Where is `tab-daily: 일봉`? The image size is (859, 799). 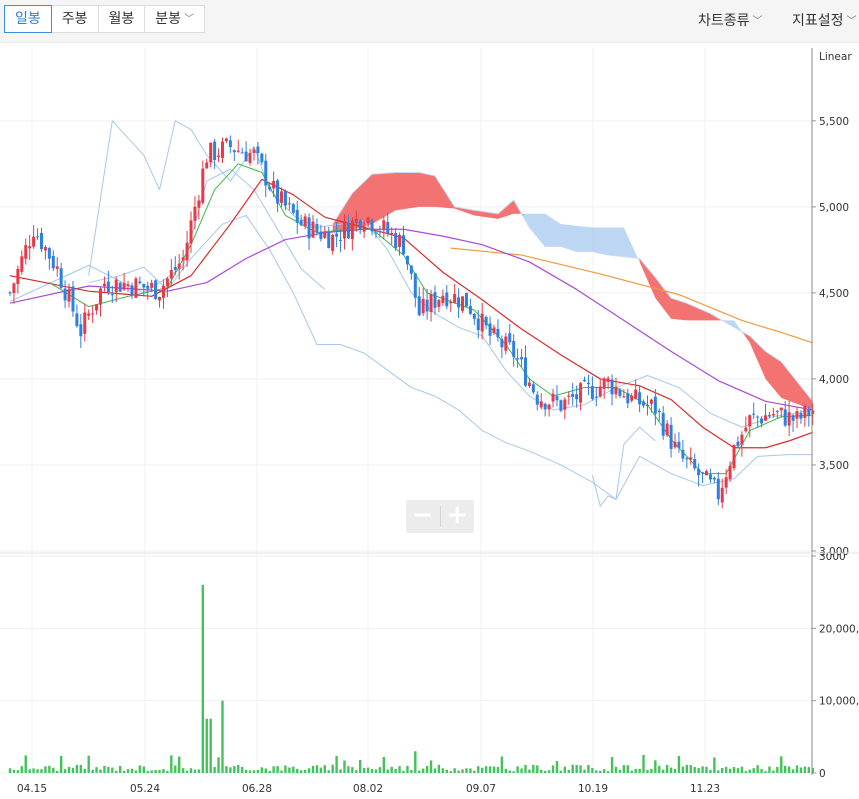 tab-daily: 일봉 is located at coordinates (28, 19).